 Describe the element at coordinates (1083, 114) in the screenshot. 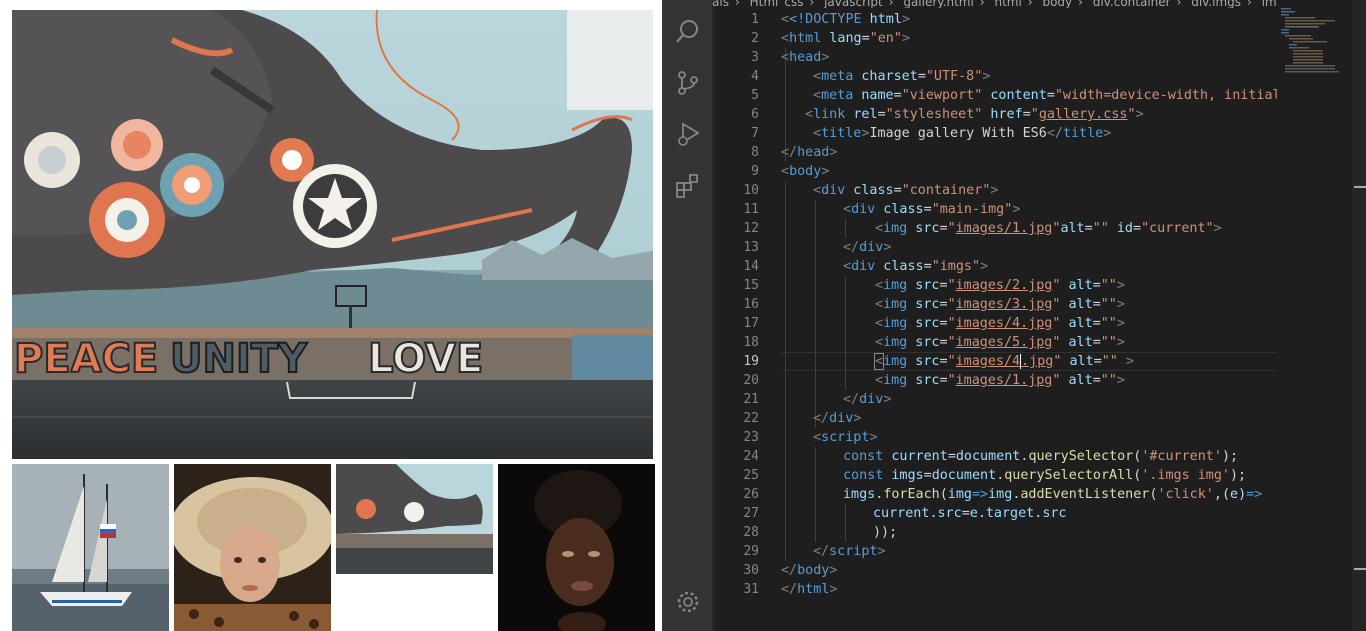

I see `code-token: gallery.css` at that location.